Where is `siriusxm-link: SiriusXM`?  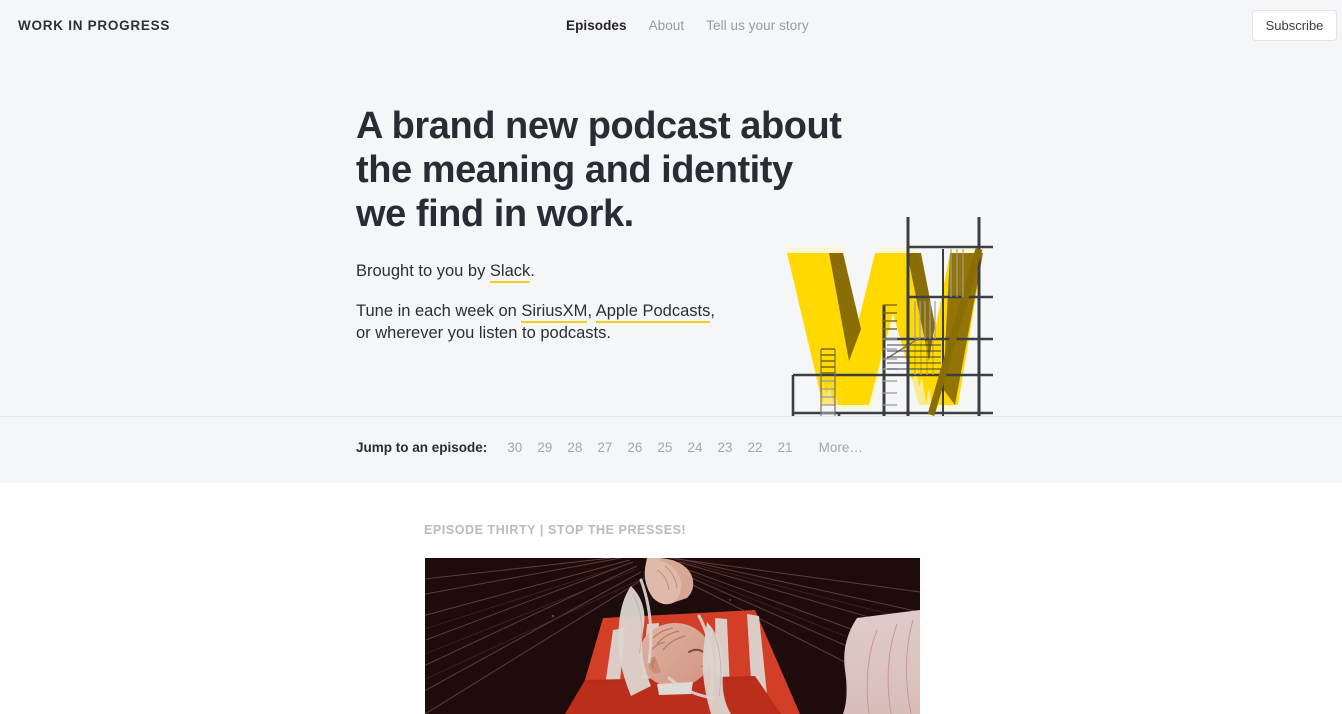 siriusxm-link: SiriusXM is located at coordinates (554, 312).